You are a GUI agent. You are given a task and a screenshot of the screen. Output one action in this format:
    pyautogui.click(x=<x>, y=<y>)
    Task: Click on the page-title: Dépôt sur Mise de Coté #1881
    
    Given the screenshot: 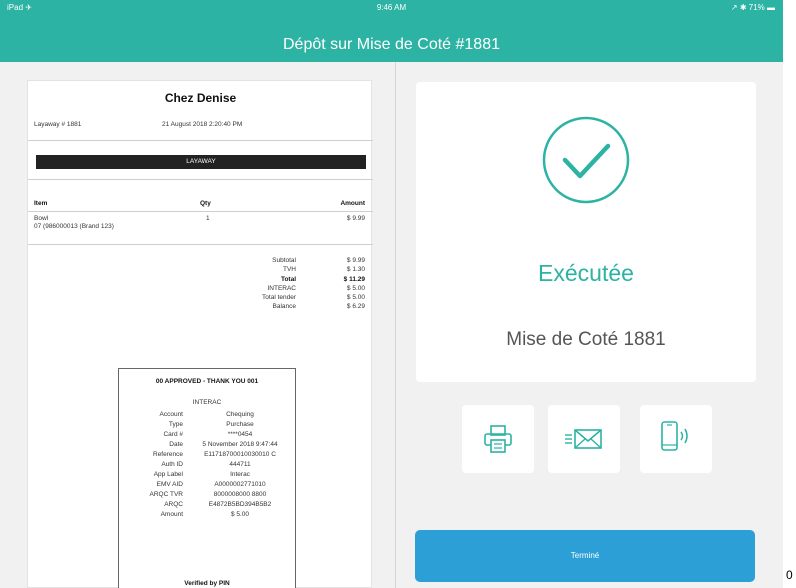 What is the action you would take?
    pyautogui.click(x=391, y=44)
    